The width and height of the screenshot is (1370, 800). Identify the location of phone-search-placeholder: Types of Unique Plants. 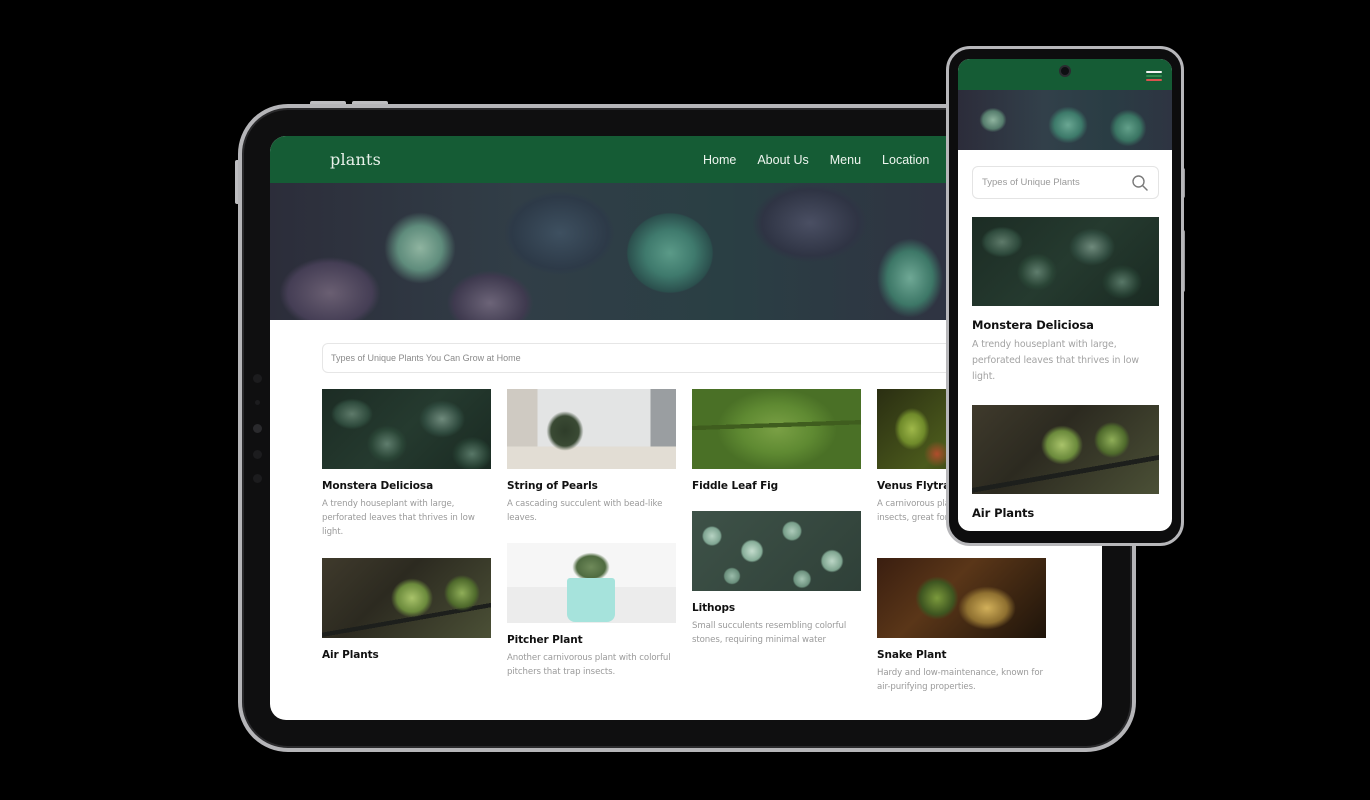
(1031, 182).